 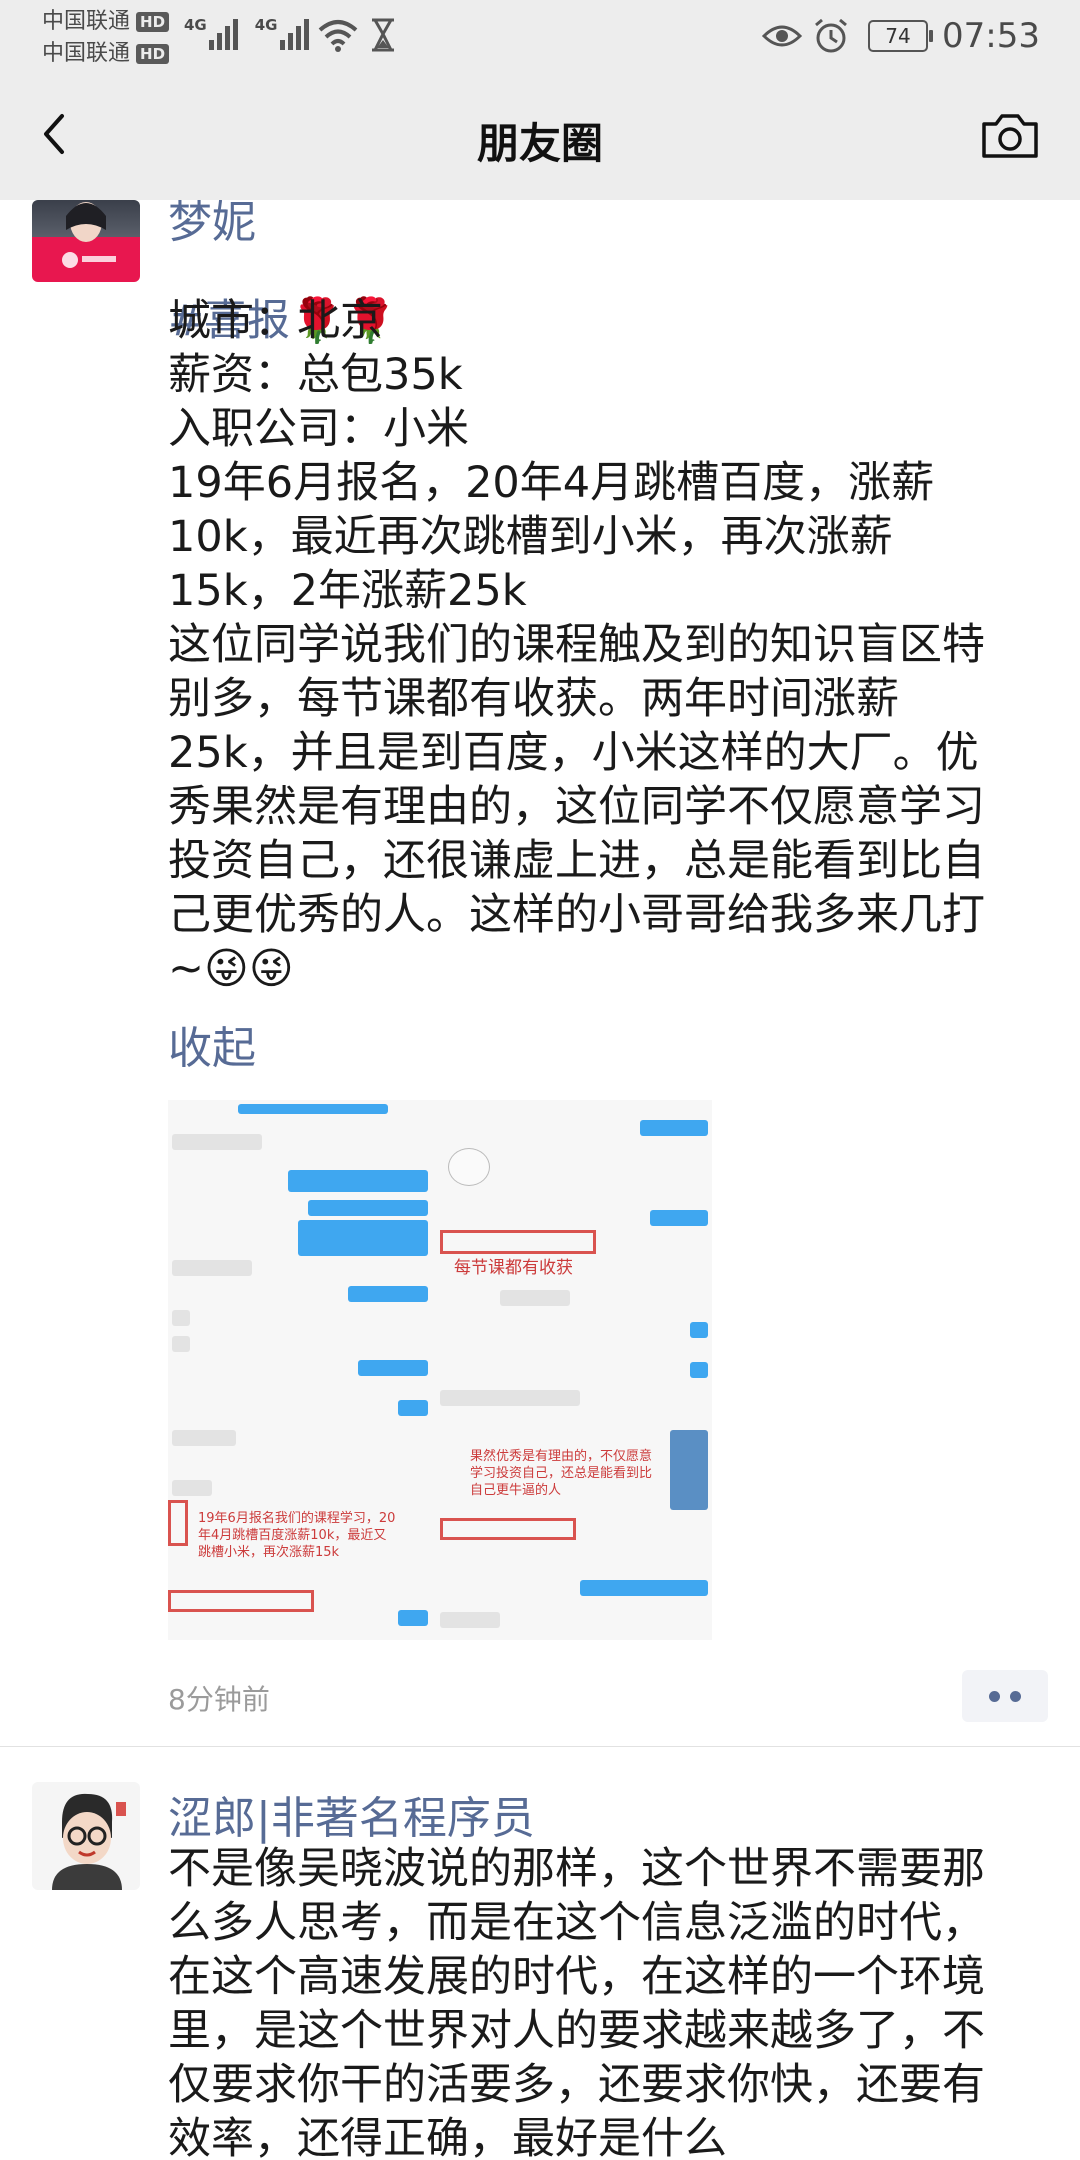 I want to click on nav-bar: 朋友圈, so click(x=540, y=136).